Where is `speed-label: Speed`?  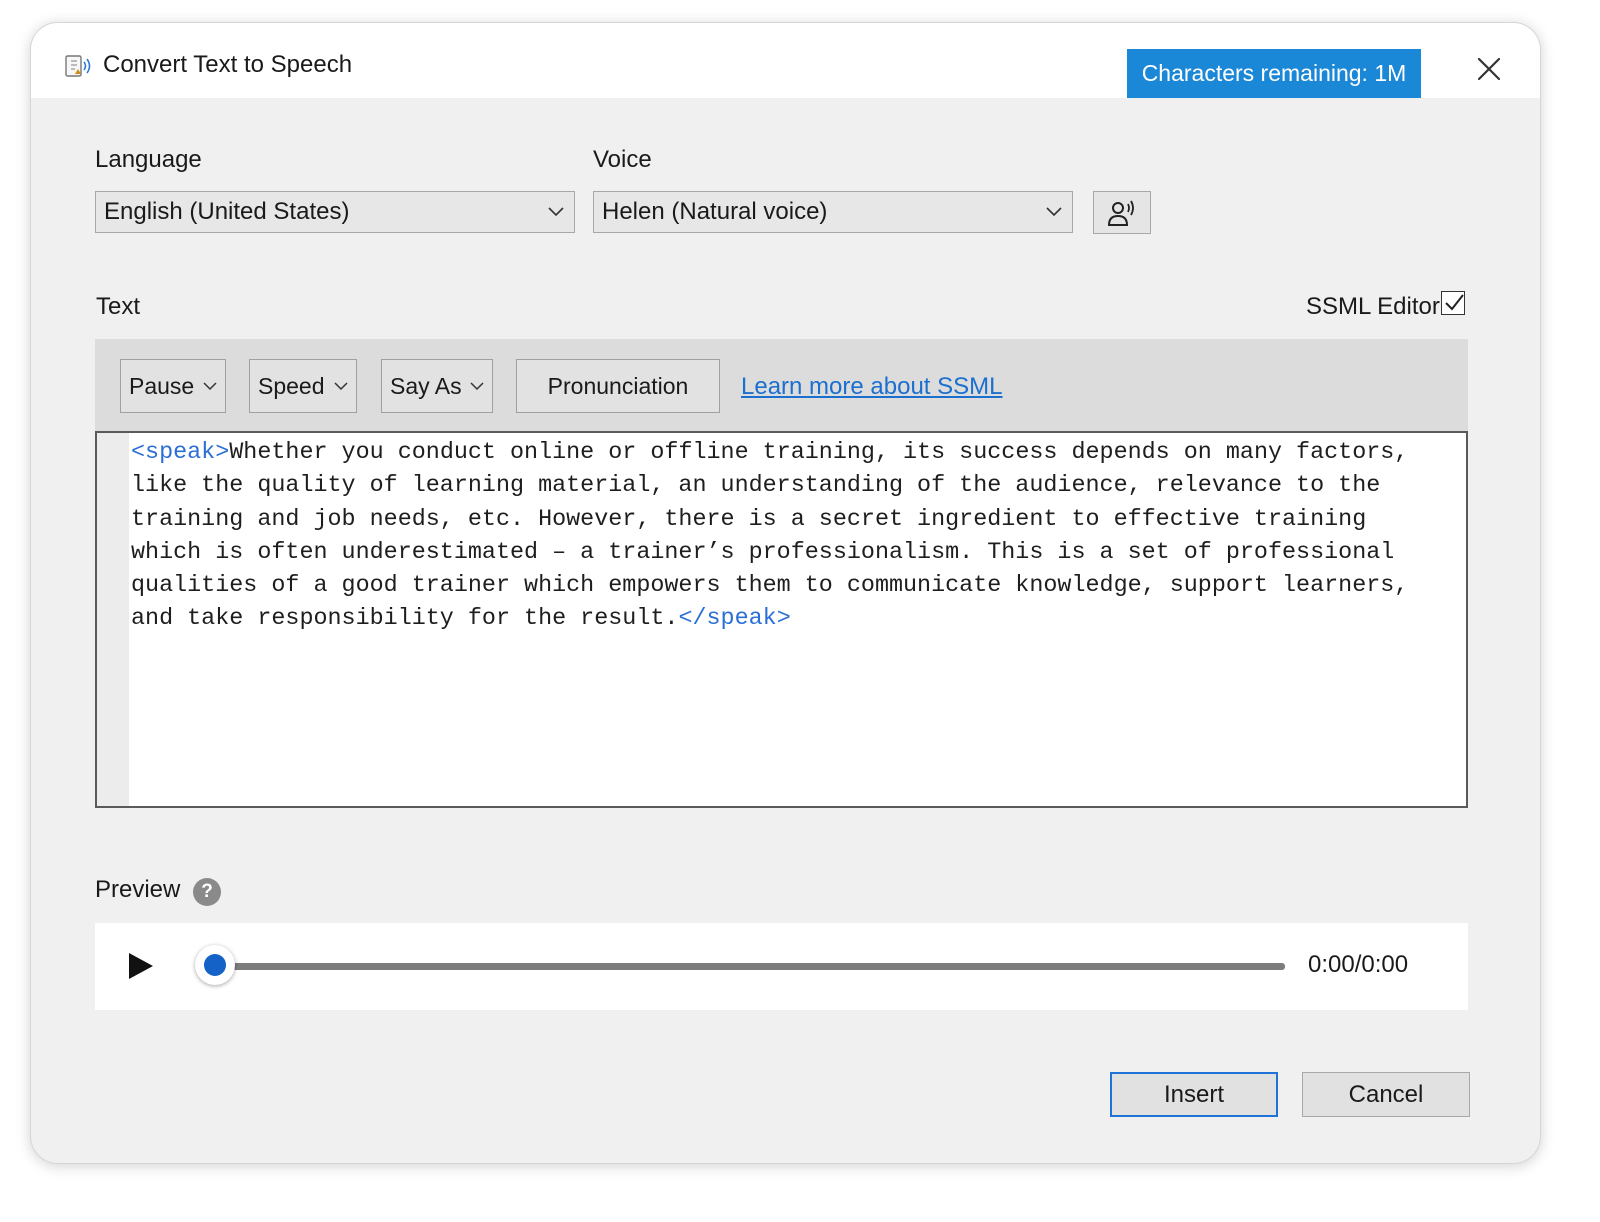 speed-label: Speed is located at coordinates (291, 385).